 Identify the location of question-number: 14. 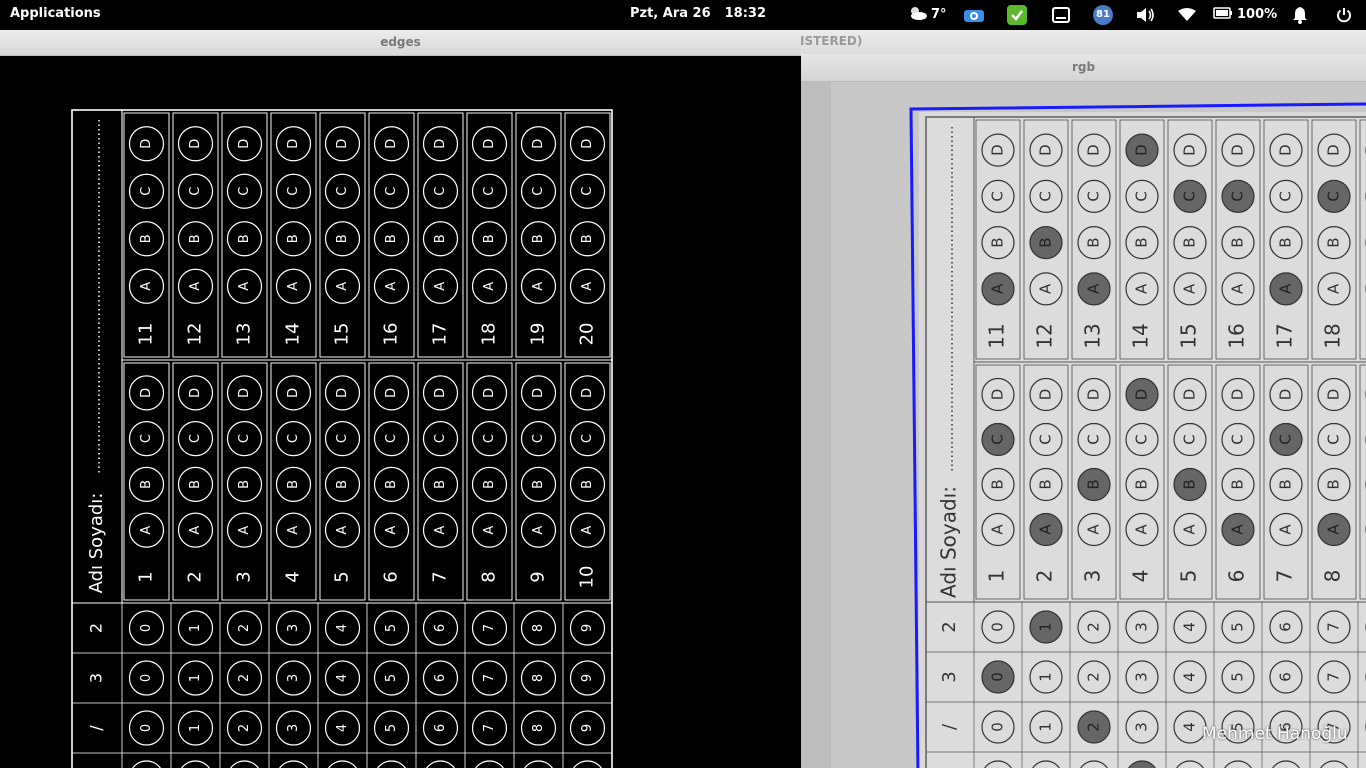
(1141, 335).